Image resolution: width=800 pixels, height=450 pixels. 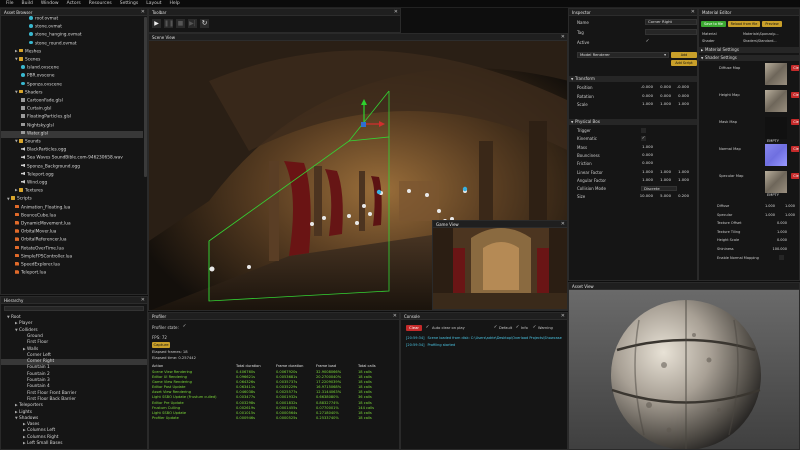 What do you see at coordinates (684, 370) in the screenshot?
I see `asset-preview-sphere` at bounding box center [684, 370].